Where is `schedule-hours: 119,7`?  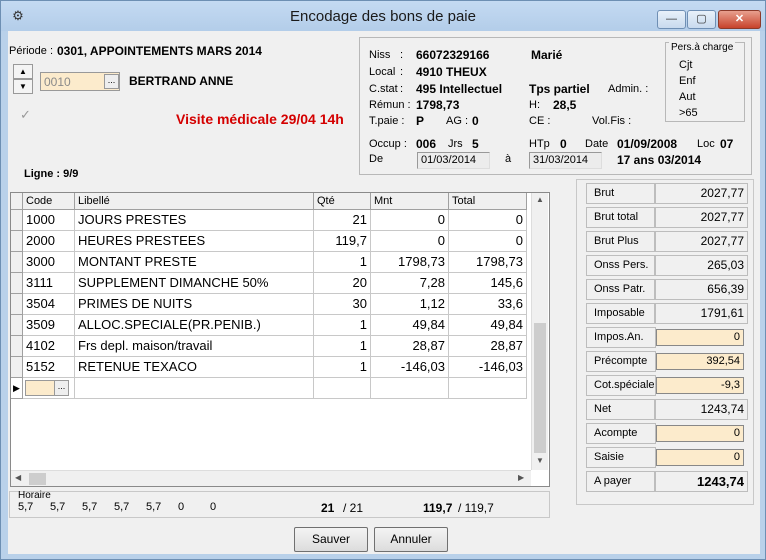
schedule-hours: 119,7 is located at coordinates (438, 508).